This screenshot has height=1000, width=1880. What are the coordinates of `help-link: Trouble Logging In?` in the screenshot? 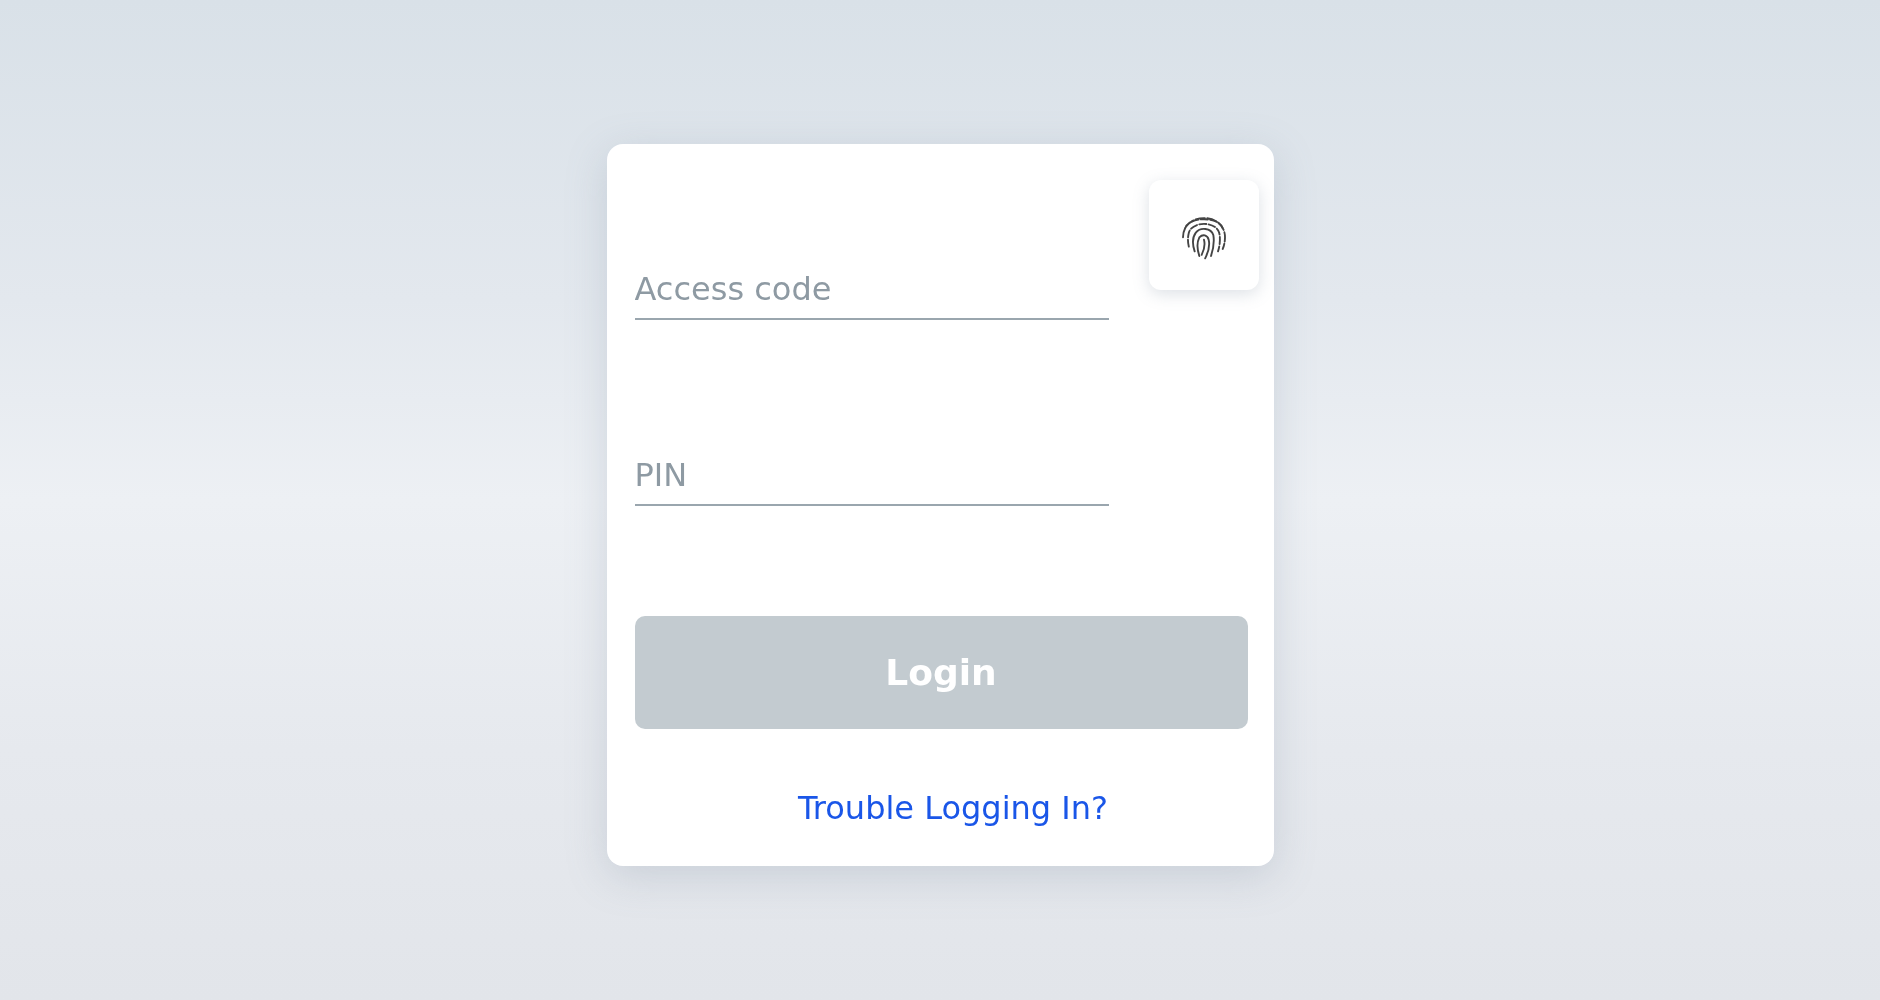 It's located at (952, 808).